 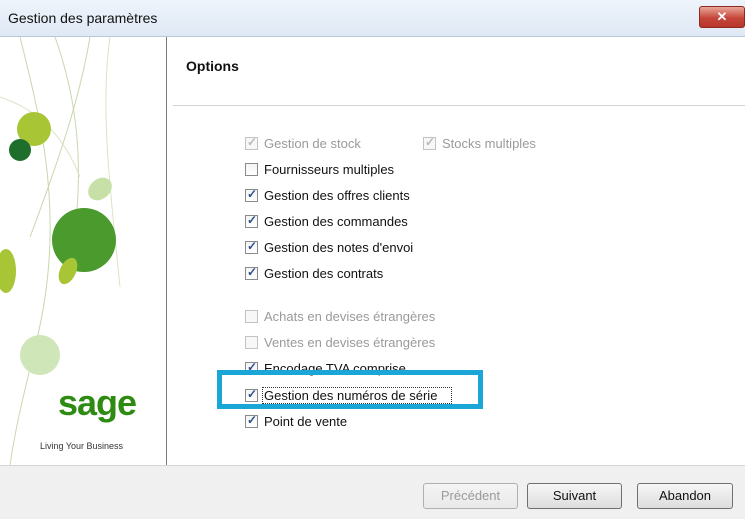 I want to click on checkbox-stocks-multiples: Stocks multiples, so click(x=479, y=143).